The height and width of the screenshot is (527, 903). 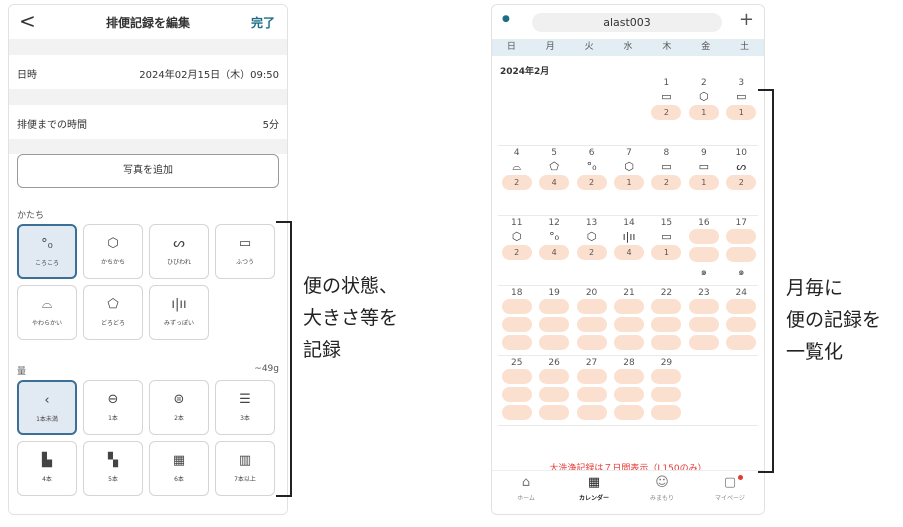 I want to click on amount-icon: ▚, so click(x=113, y=460).